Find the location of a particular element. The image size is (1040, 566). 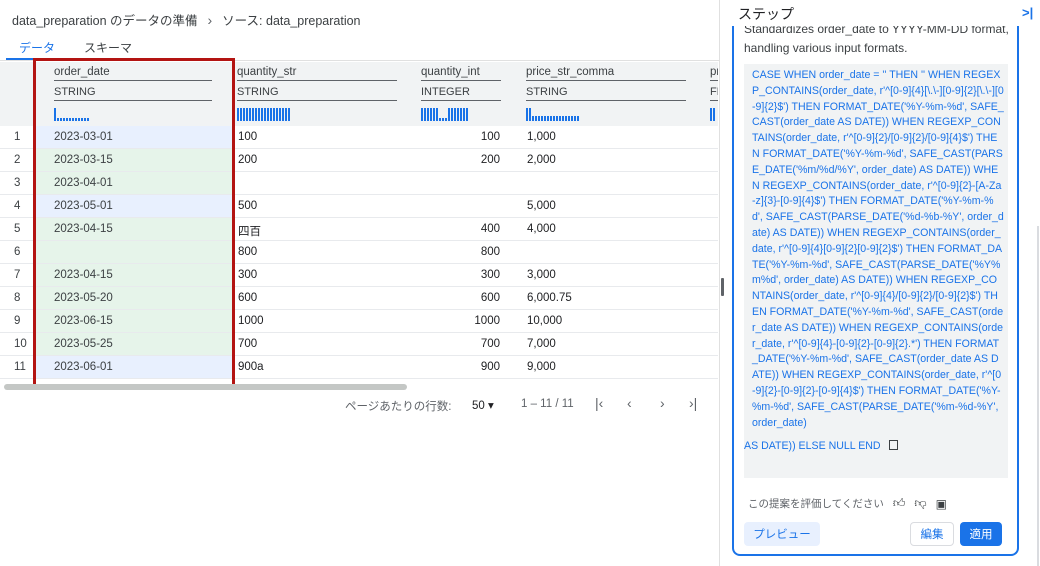

collapse-panel-icon: >| is located at coordinates (1027, 12).